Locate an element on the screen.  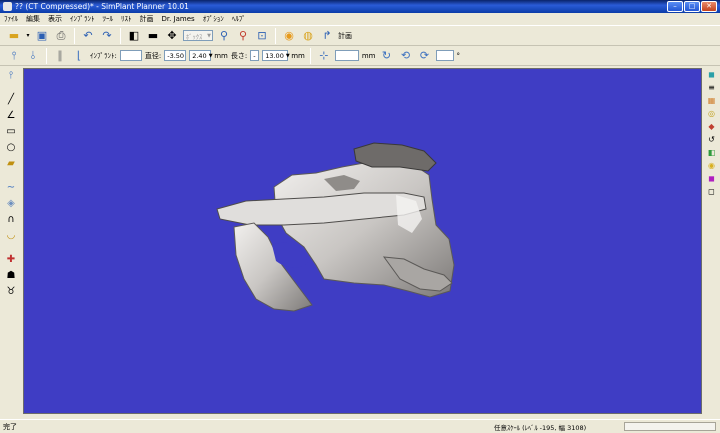
app-icon is located at coordinates (7, 6).